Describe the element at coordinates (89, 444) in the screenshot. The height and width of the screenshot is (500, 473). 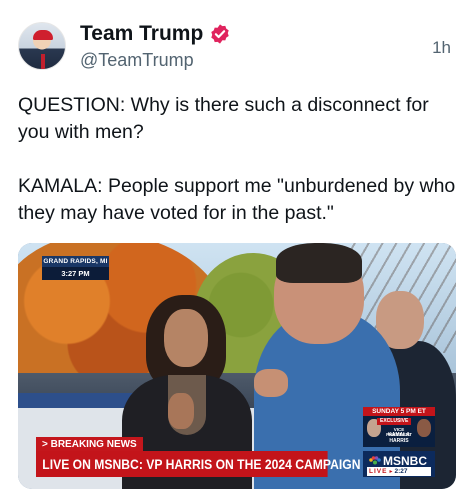
I see `breaking-news-label: > BREAKING NEWS` at that location.